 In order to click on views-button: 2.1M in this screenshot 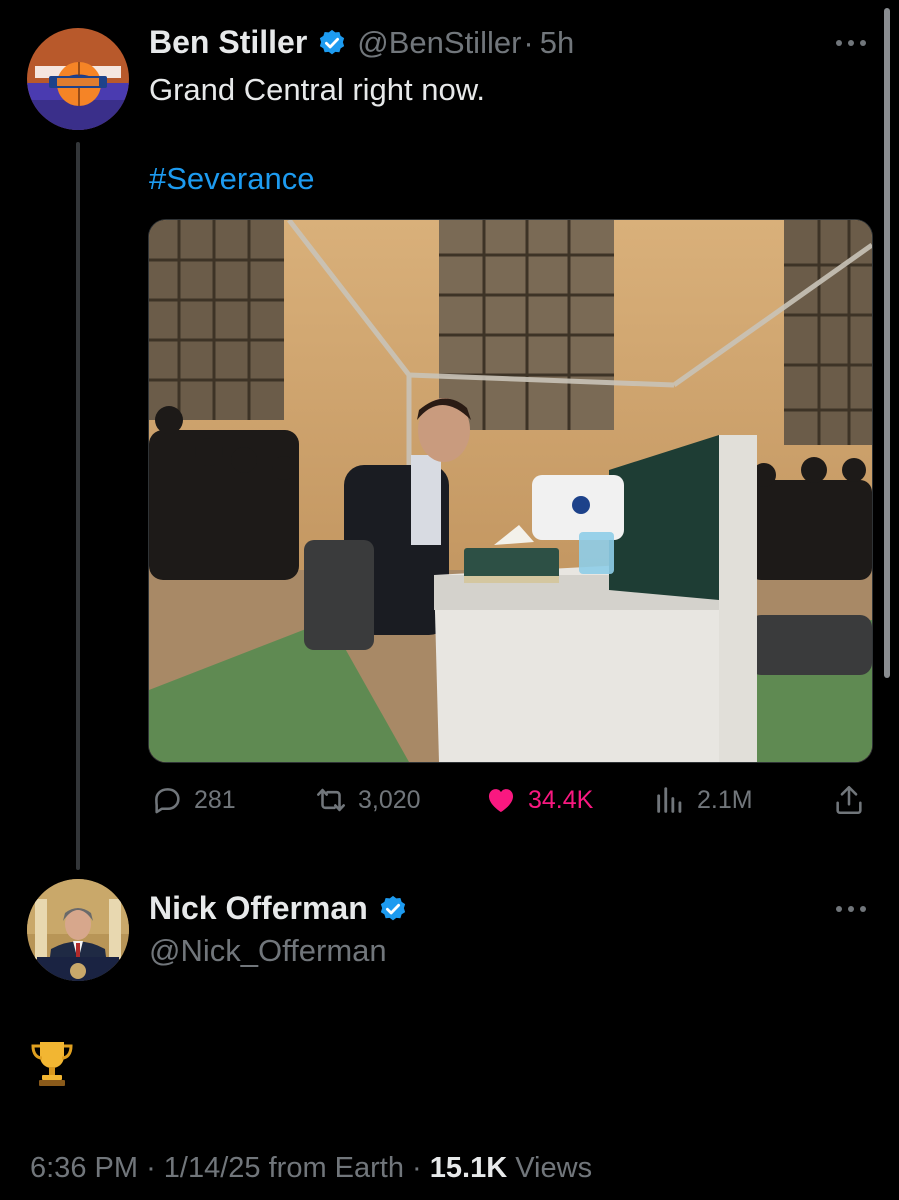, I will do `click(703, 800)`.